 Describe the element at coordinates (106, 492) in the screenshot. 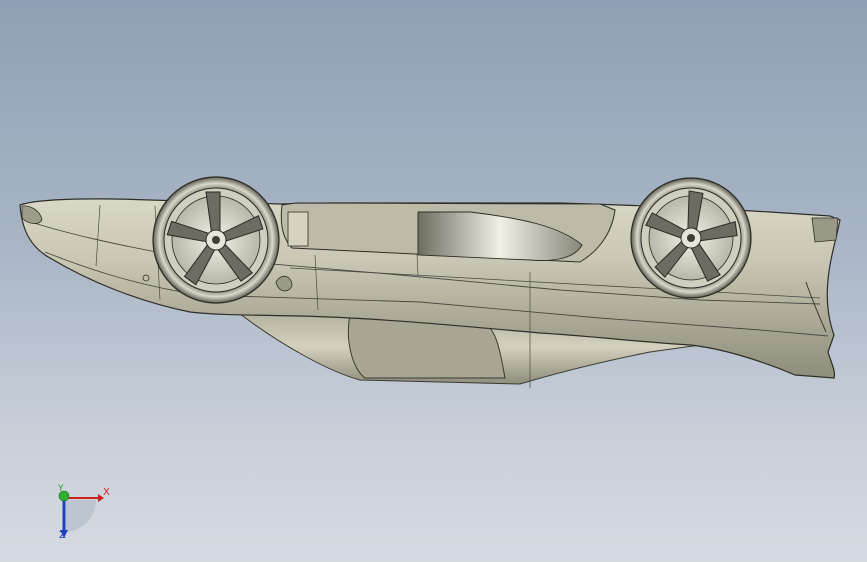

I see `x-axis-label: X` at that location.